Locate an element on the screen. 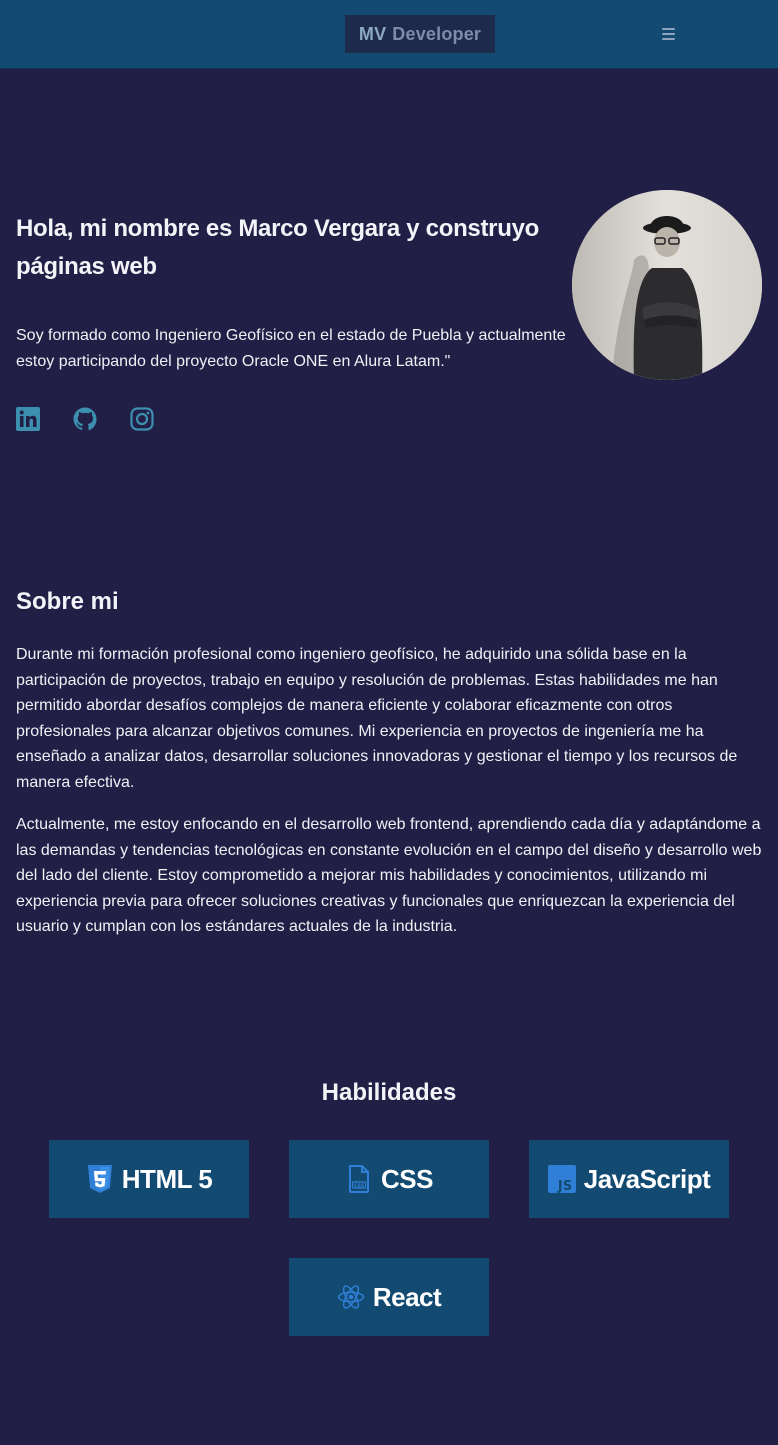 The image size is (778, 1445). skills-title: Habilidades is located at coordinates (389, 1092).